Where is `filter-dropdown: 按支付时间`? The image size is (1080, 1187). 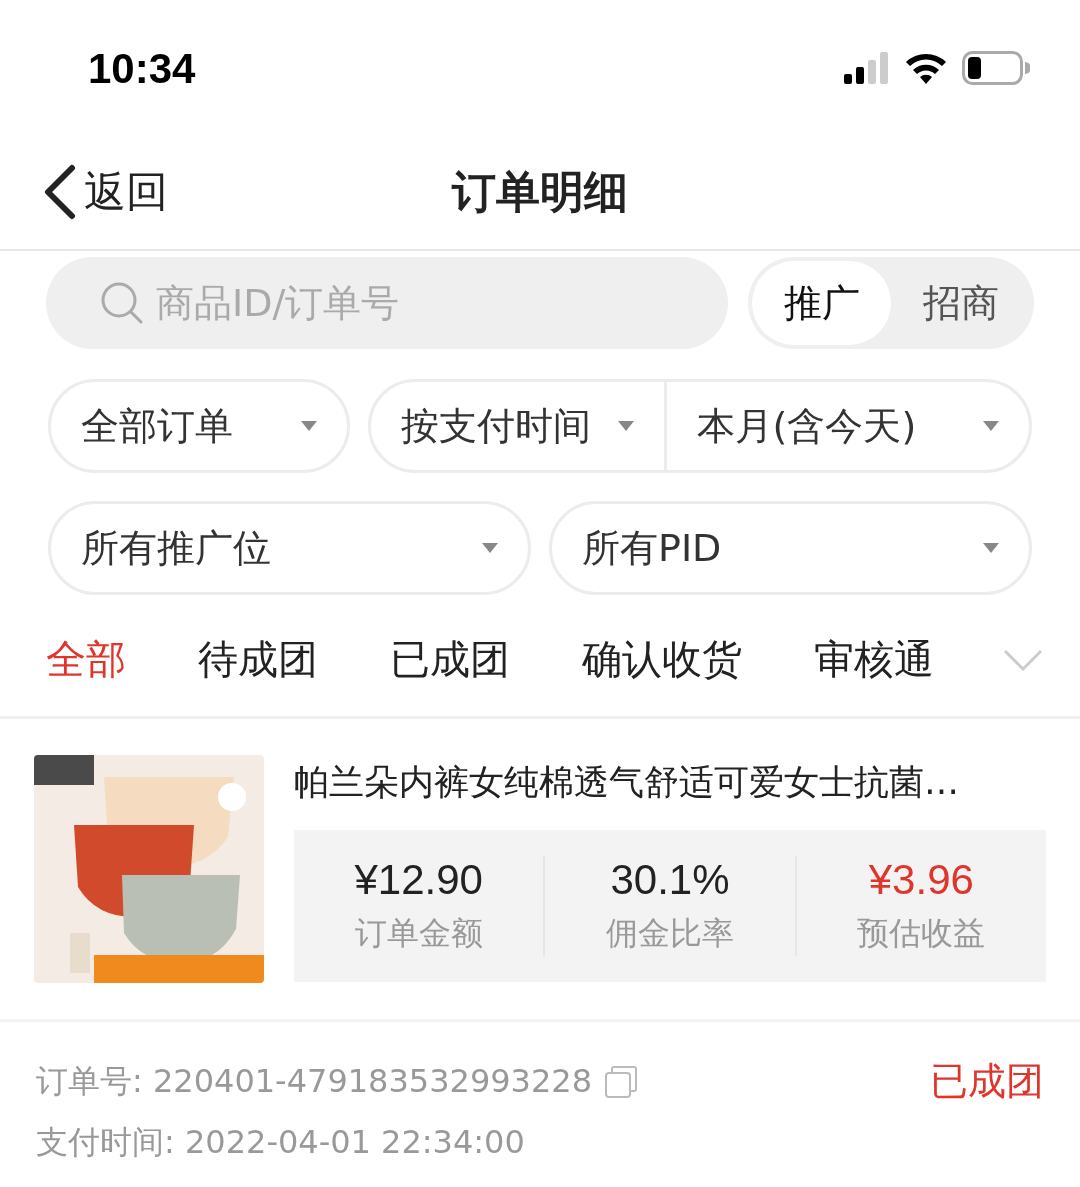
filter-dropdown: 按支付时间 is located at coordinates (517, 426).